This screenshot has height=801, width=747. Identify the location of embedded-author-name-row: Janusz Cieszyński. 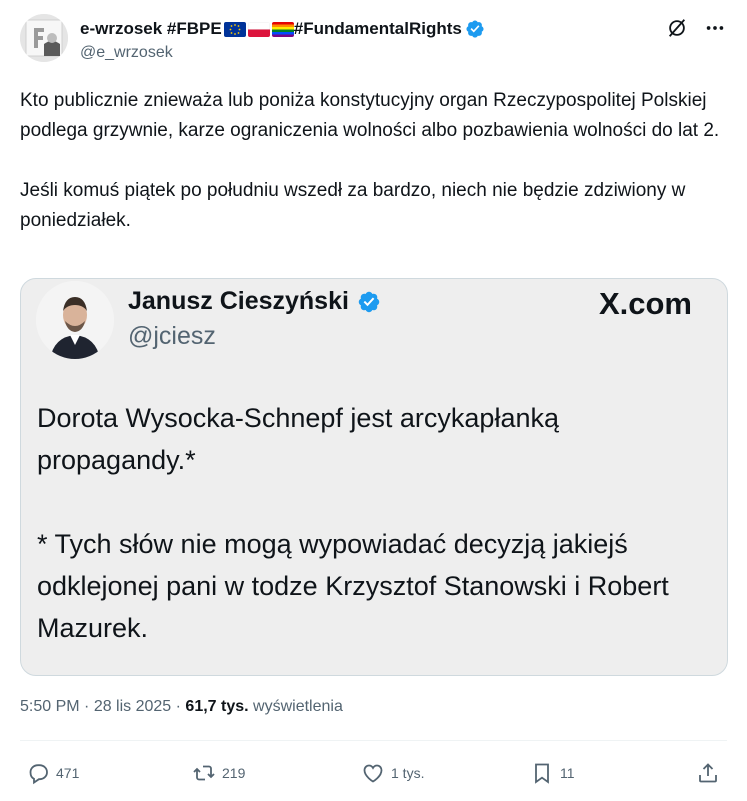
(254, 301).